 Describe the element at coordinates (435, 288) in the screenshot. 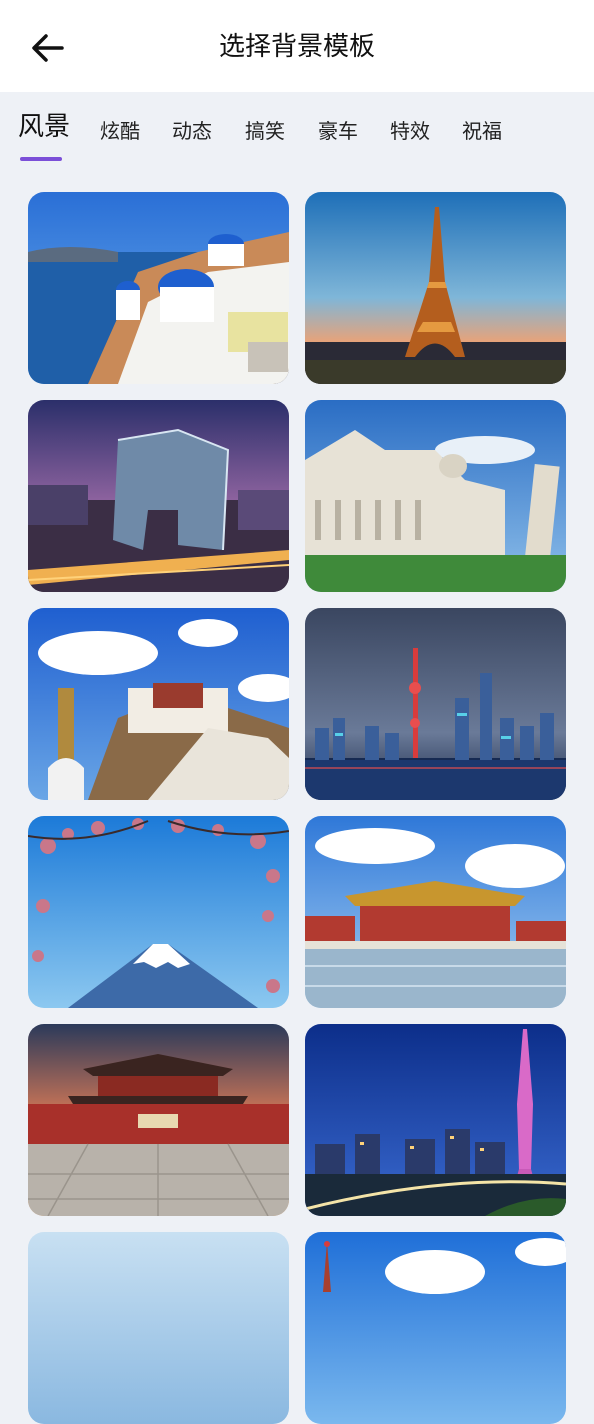

I see `template-card-eiffel-tower` at that location.